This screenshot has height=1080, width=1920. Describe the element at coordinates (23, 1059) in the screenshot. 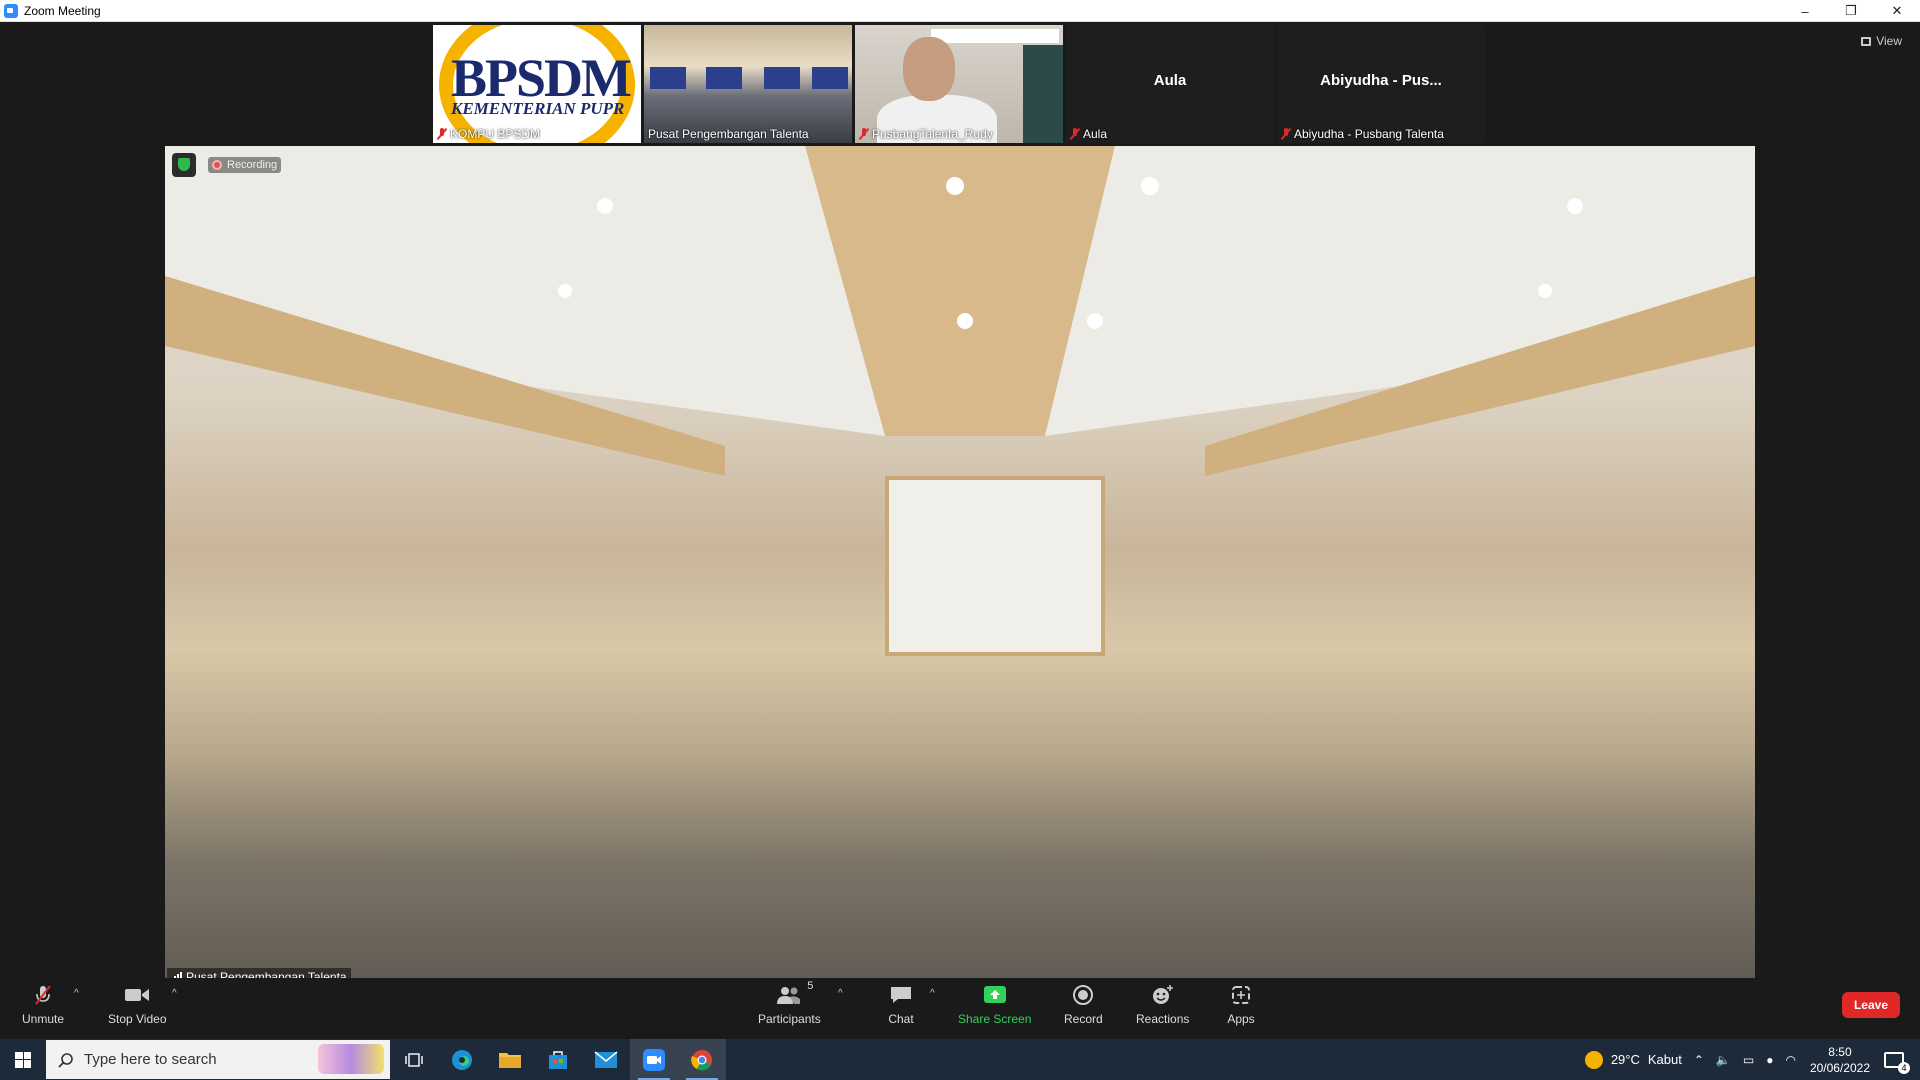

I see `start-button` at that location.